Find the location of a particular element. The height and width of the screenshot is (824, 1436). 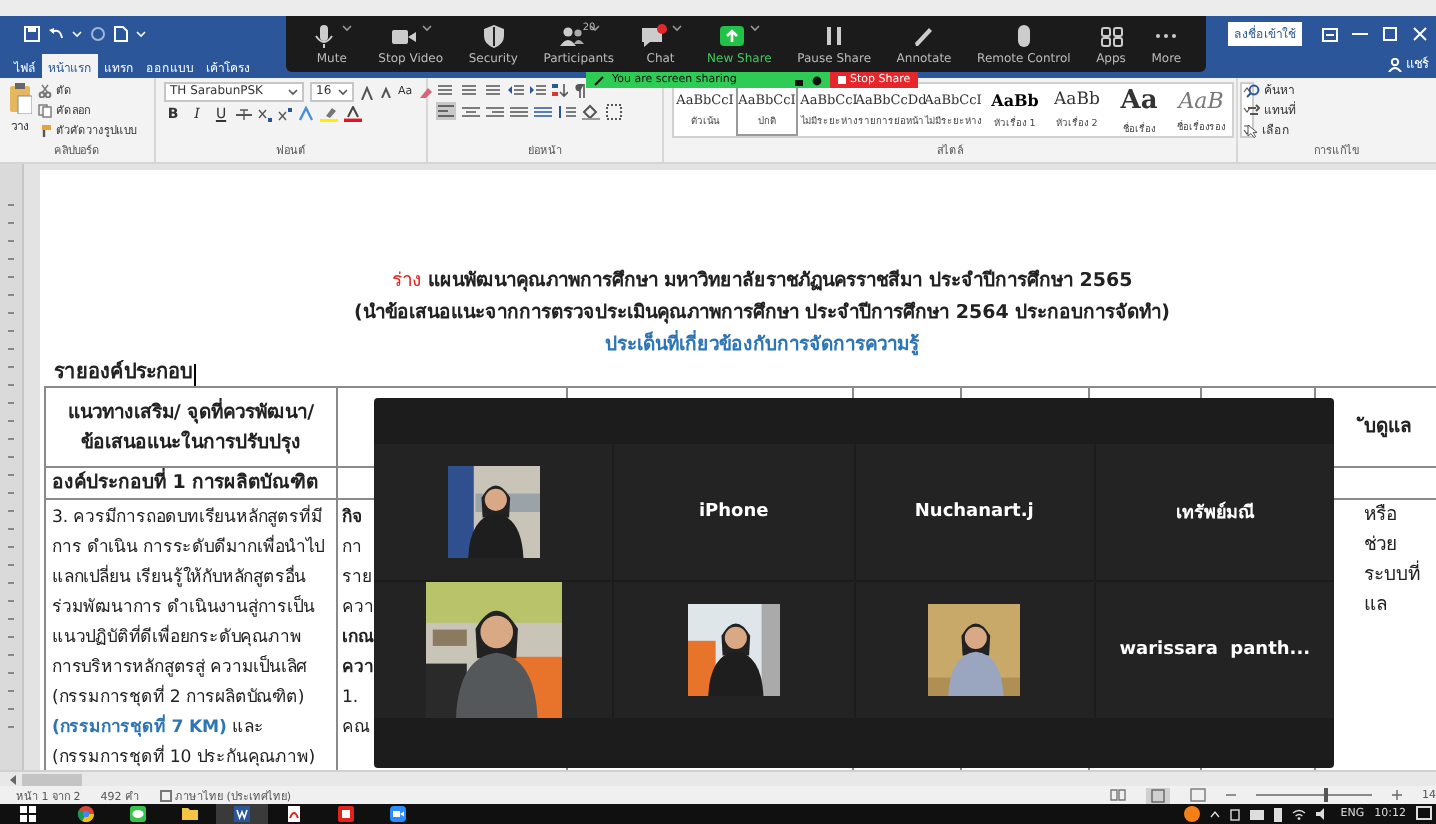

distributed-icon is located at coordinates (543, 111).